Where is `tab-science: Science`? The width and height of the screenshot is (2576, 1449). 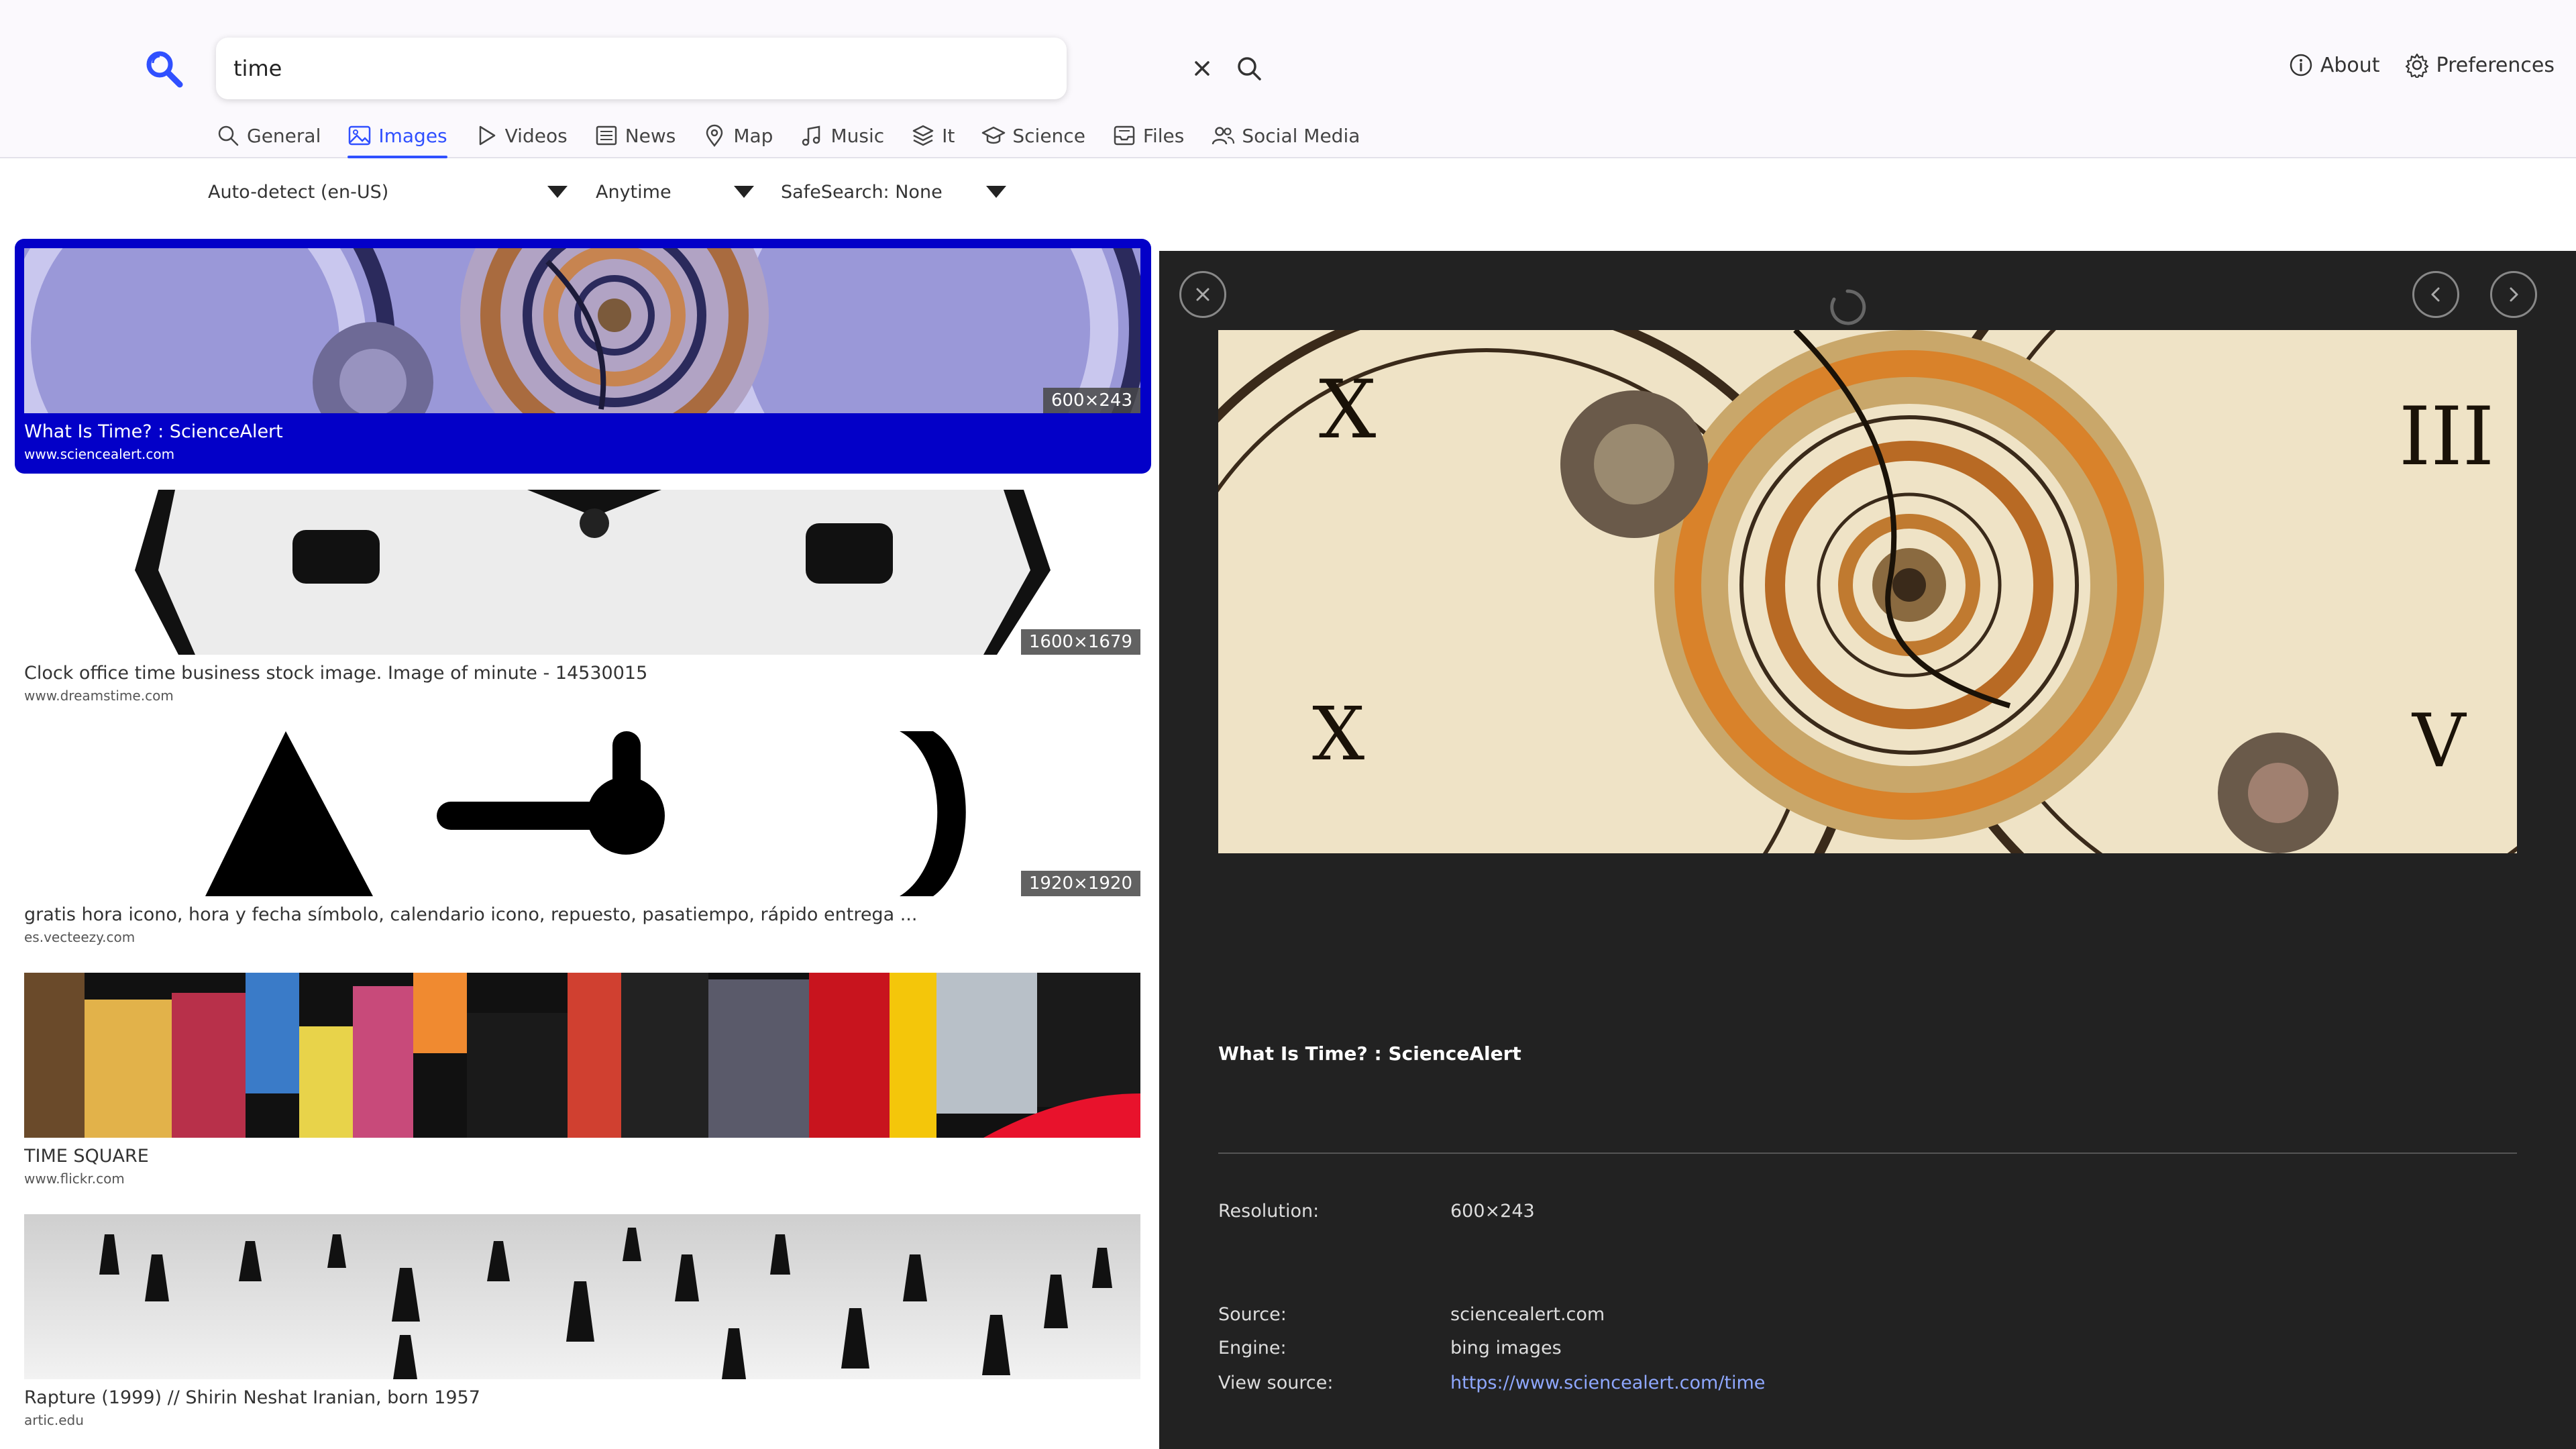
tab-science: Science is located at coordinates (1033, 135).